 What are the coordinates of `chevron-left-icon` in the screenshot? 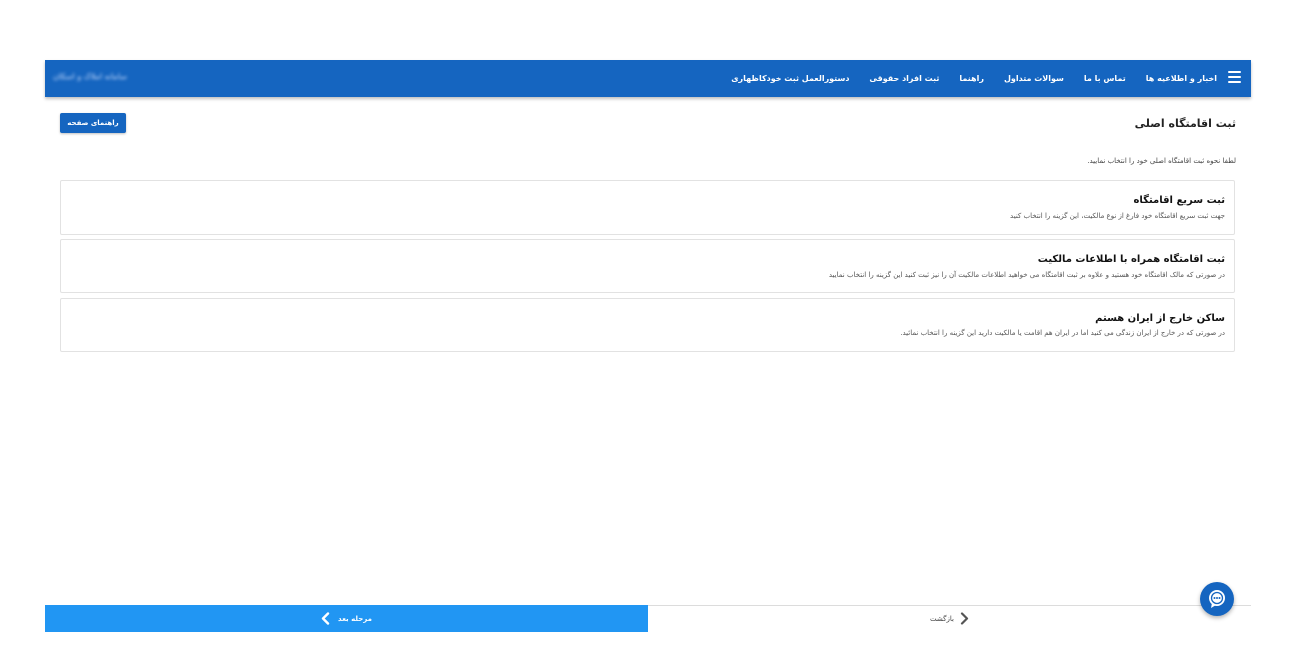 It's located at (325, 618).